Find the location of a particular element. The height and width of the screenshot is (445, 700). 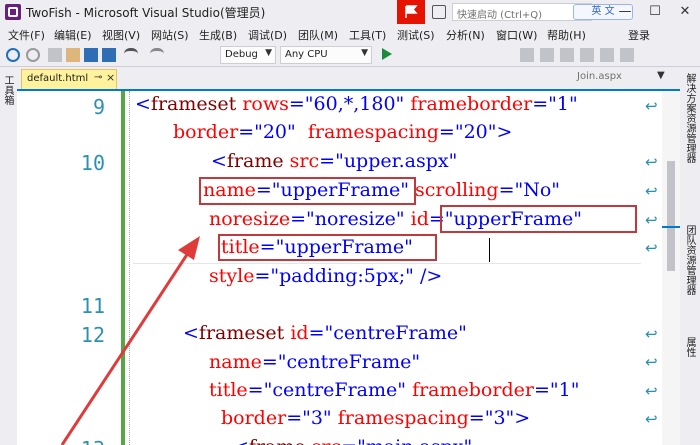

code-punctuation: /> is located at coordinates (431, 276).